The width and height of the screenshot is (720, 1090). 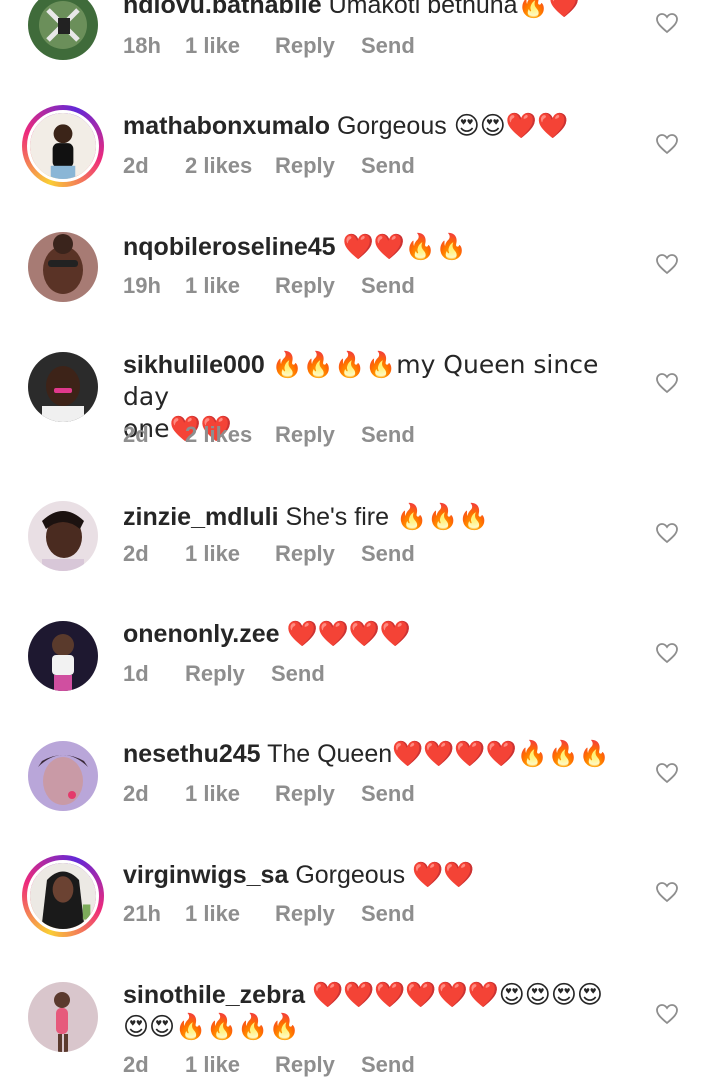 I want to click on comment-time: 18h, so click(x=142, y=45).